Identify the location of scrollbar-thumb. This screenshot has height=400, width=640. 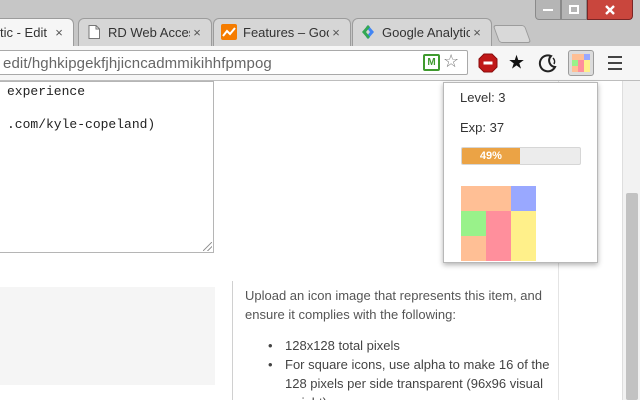
(632, 296).